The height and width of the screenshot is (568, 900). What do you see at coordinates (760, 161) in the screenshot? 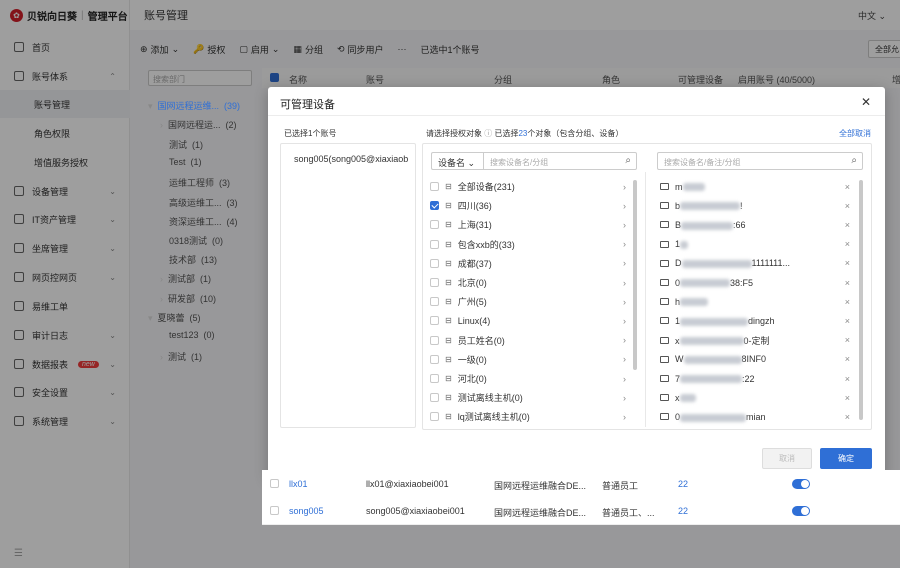
I see `device-search-input: 搜索设备名/备注/分组 ⌕` at bounding box center [760, 161].